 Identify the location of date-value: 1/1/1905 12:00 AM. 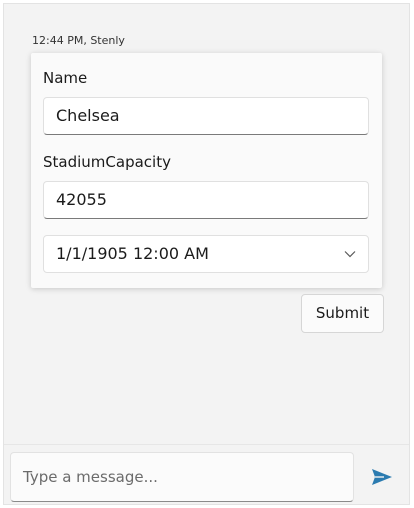
(132, 253).